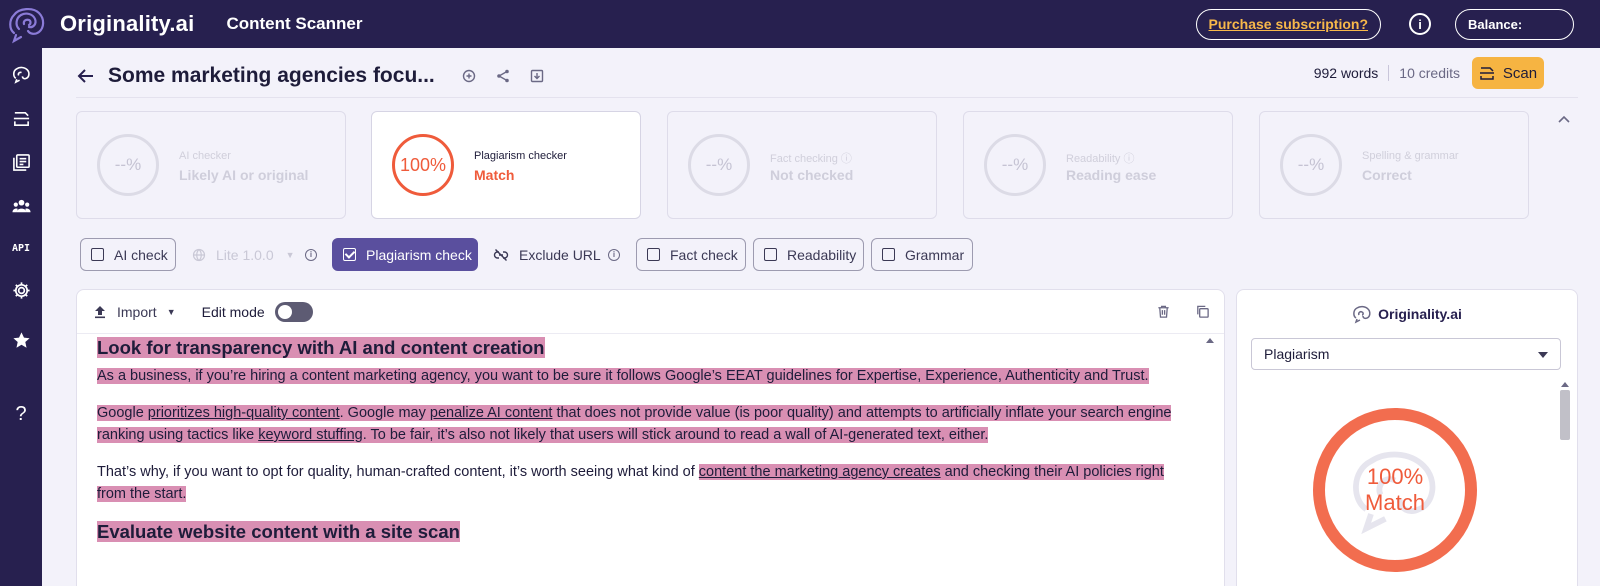 The height and width of the screenshot is (586, 1600). Describe the element at coordinates (1387, 175) in the screenshot. I see `card-value: Correct` at that location.